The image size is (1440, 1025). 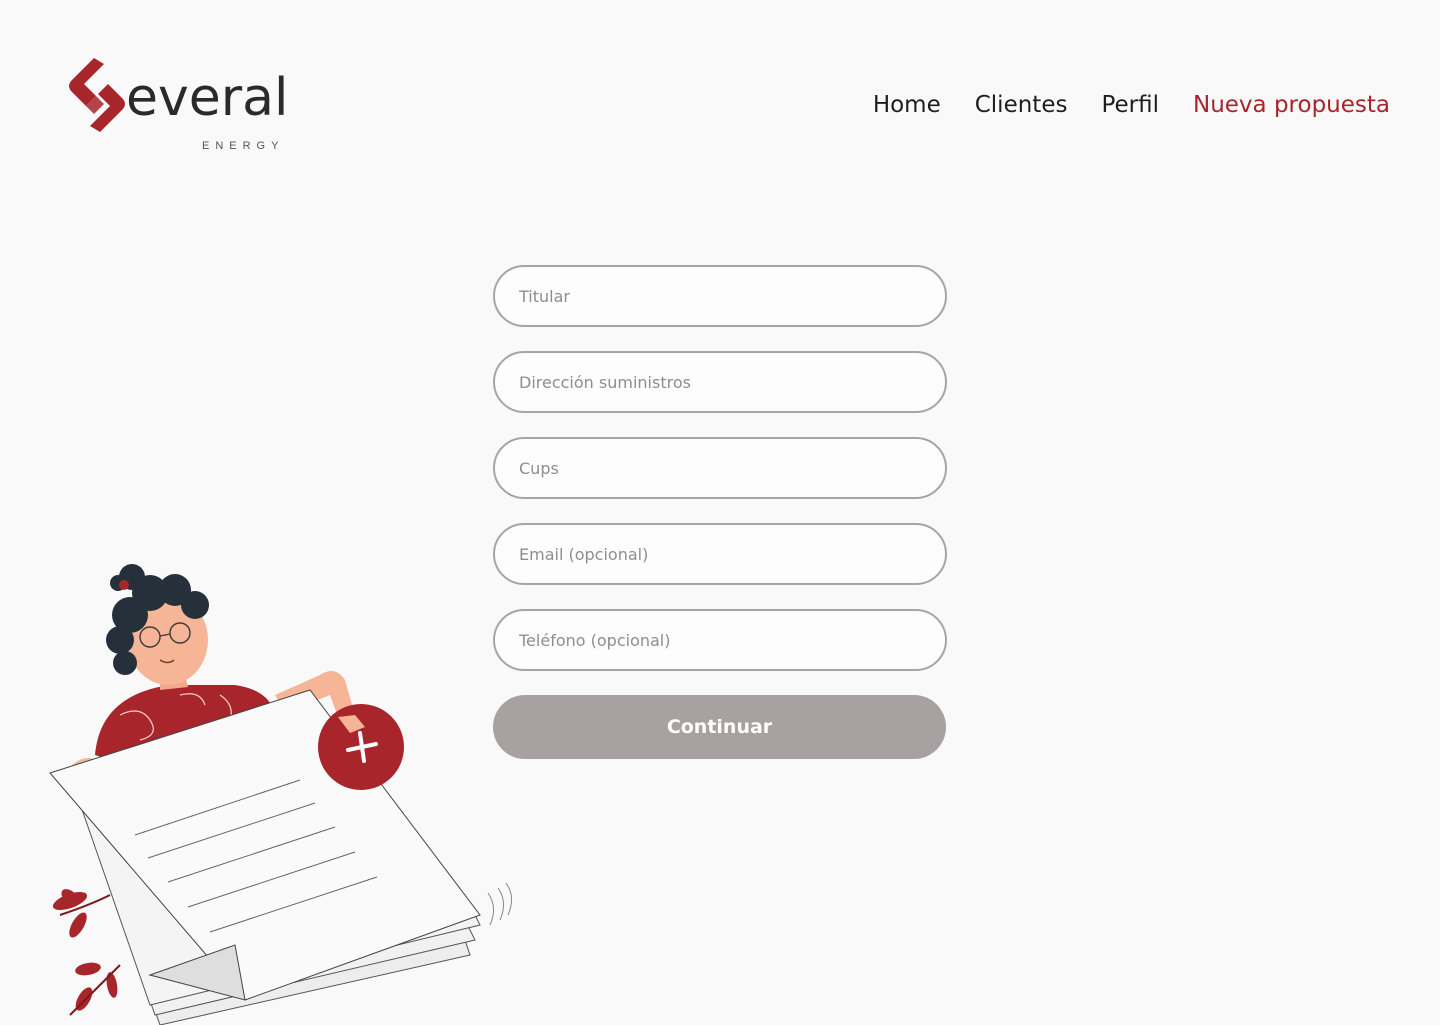 What do you see at coordinates (720, 296) in the screenshot?
I see `titular-input` at bounding box center [720, 296].